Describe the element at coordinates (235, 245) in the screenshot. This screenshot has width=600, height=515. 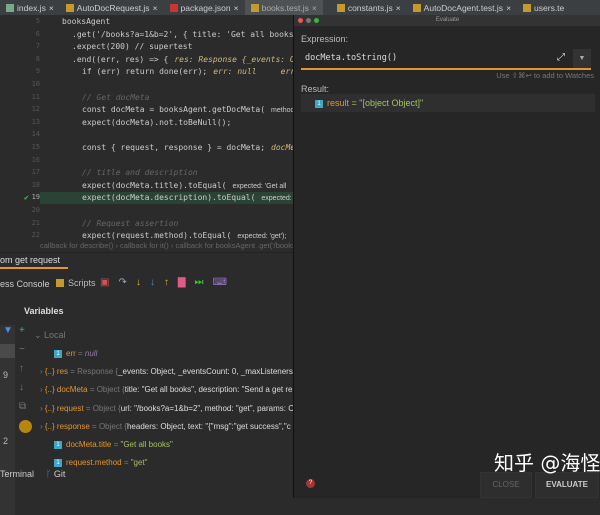
I see `breadcrumb-item: callback for booksAgent .get('/books` at that location.